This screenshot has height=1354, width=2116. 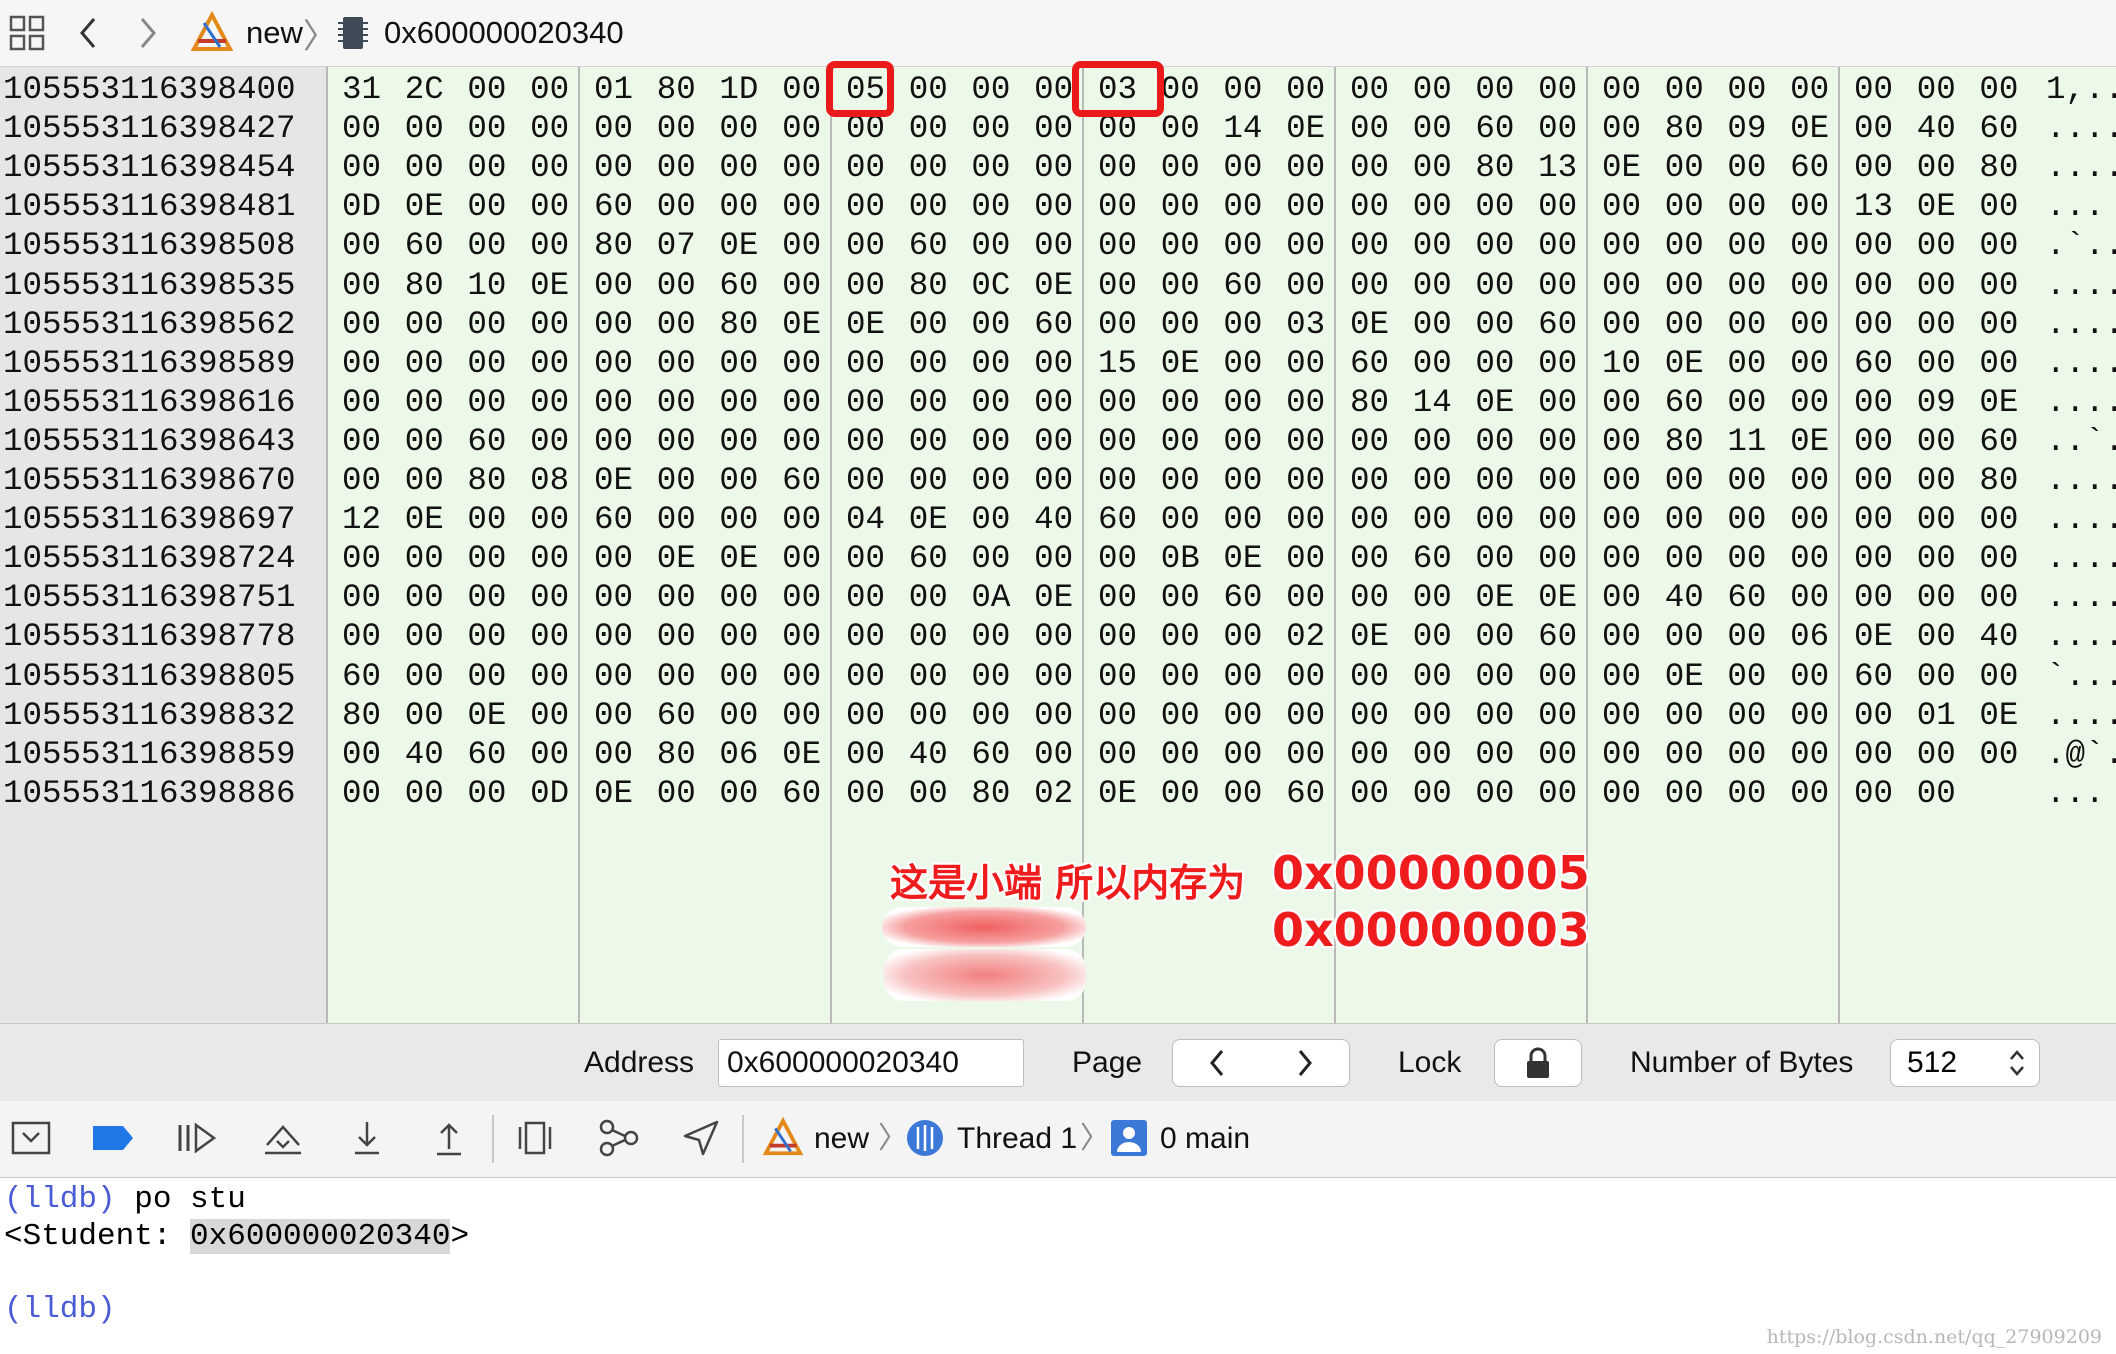 I want to click on number-of-bytes-select: 512, so click(x=1965, y=1063).